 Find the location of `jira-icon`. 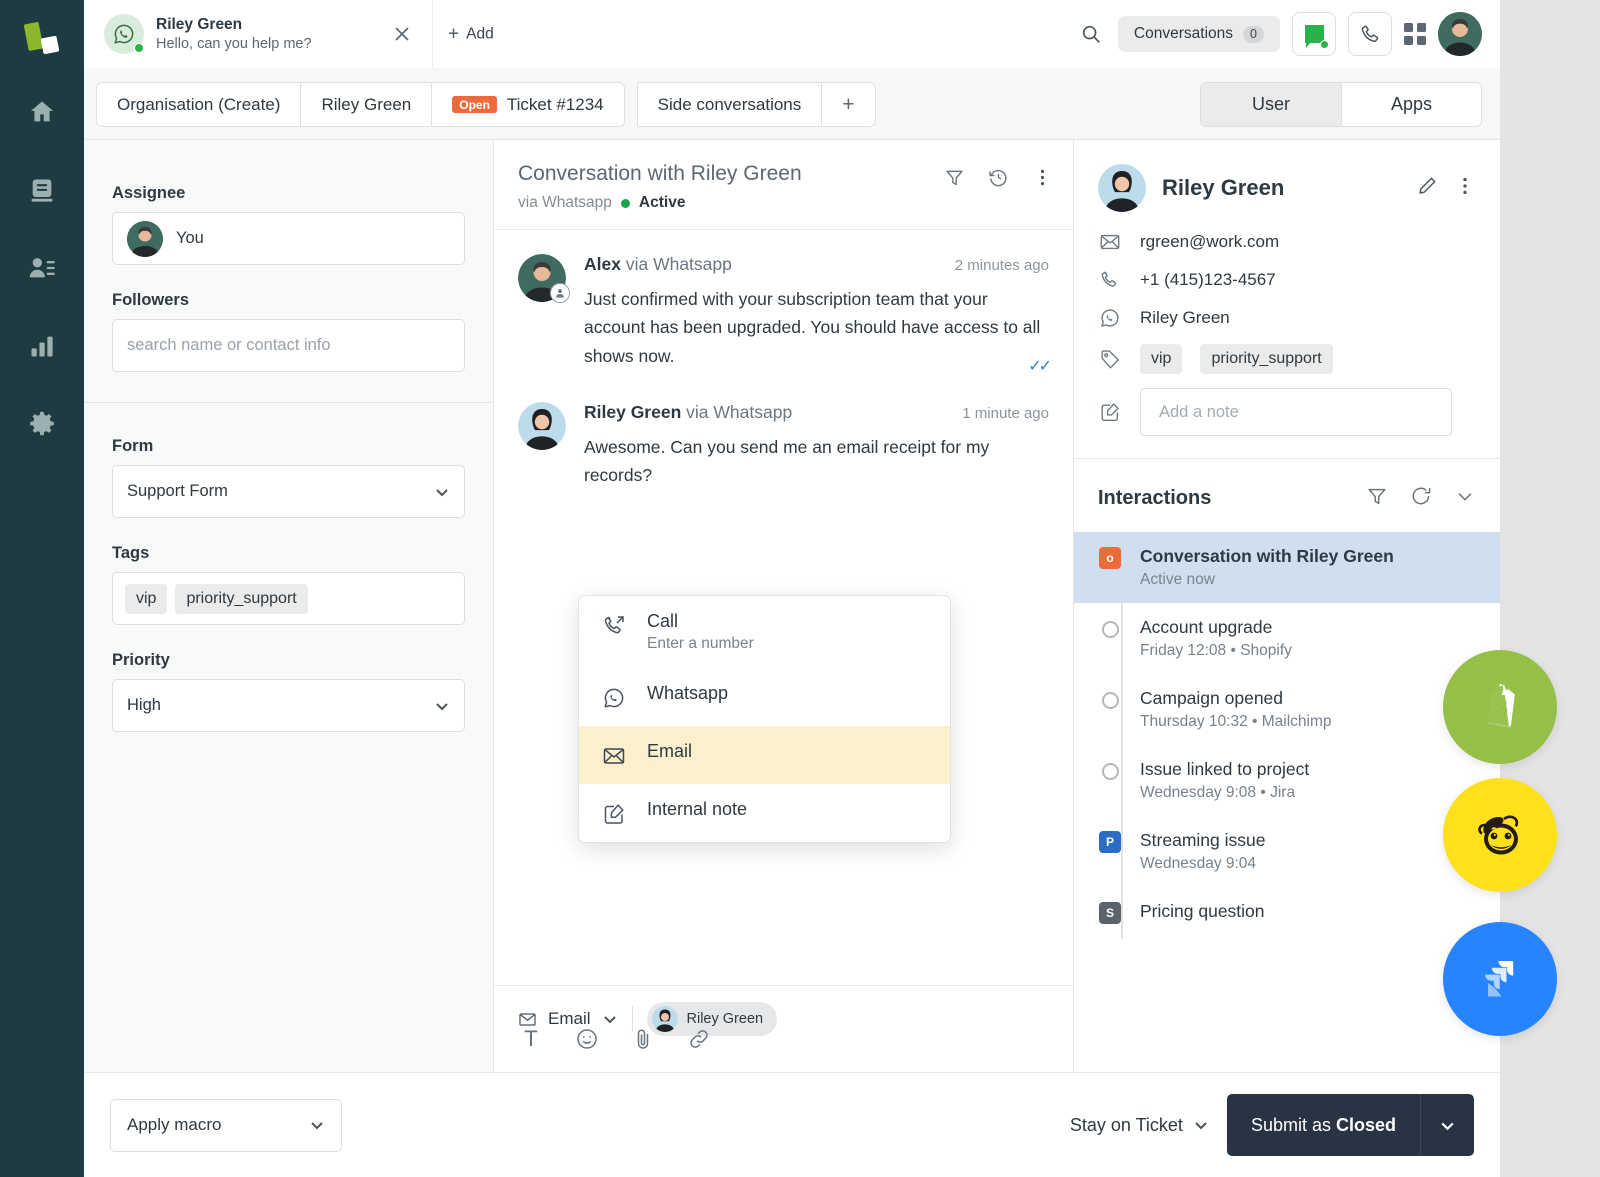

jira-icon is located at coordinates (1500, 979).